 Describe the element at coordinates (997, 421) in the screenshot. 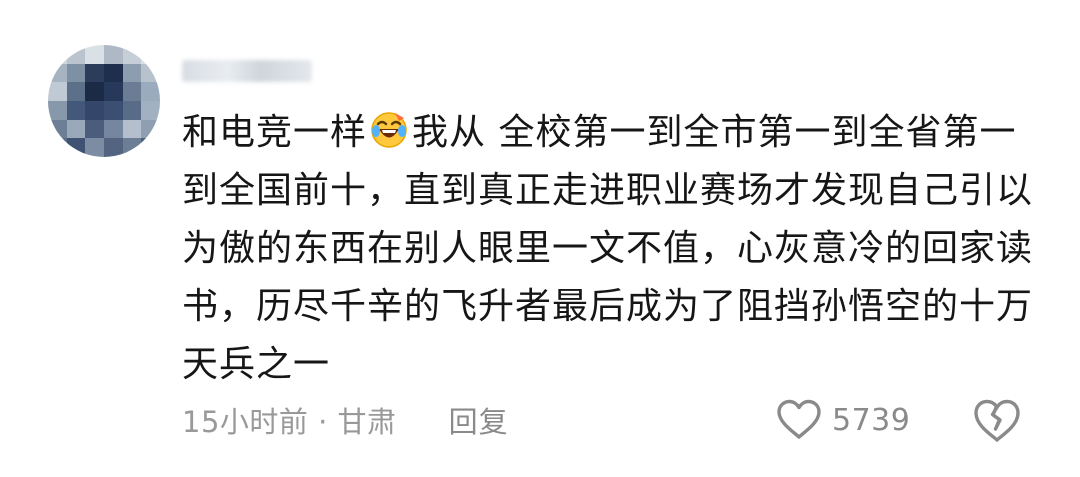

I see `broken-heart-icon` at that location.